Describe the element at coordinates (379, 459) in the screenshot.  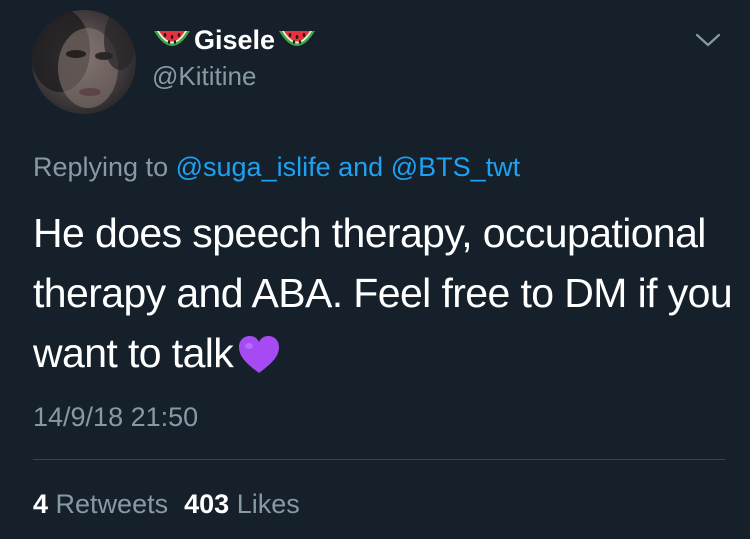
I see `divider` at that location.